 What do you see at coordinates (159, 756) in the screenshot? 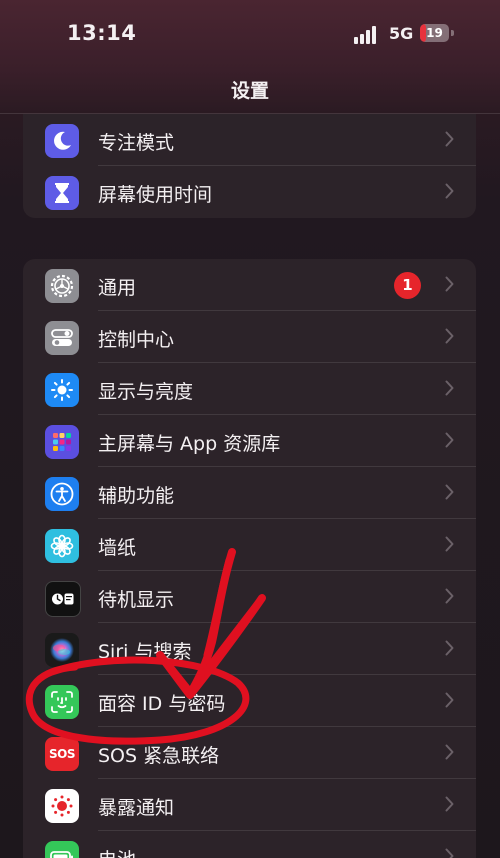
I see `settings-row-label: SOS 紧急联络` at bounding box center [159, 756].